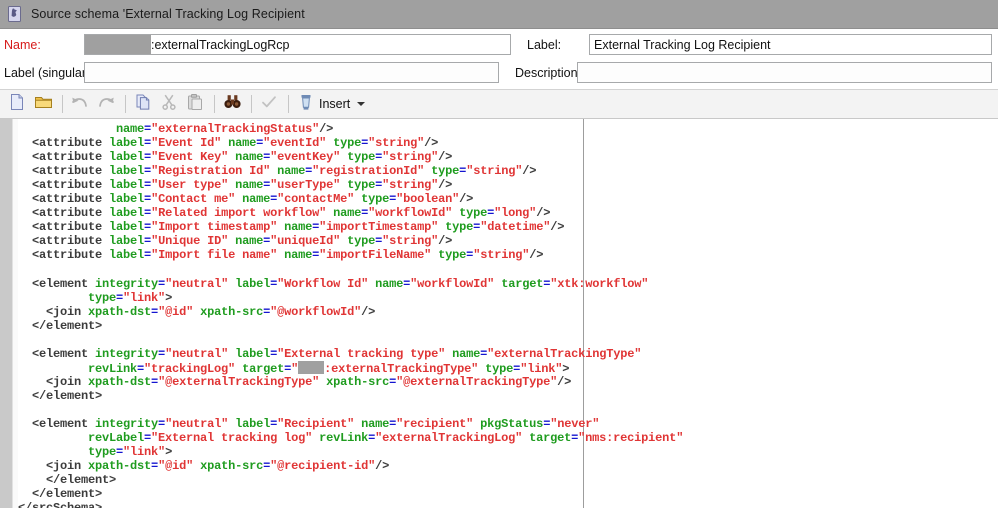 This screenshot has height=509, width=998. Describe the element at coordinates (179, 466) in the screenshot. I see `code-token-val: "@id"` at that location.